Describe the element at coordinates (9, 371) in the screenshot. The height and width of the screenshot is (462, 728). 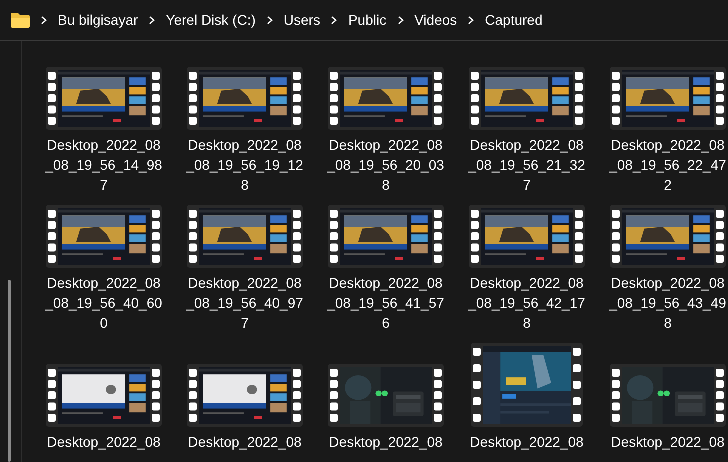
I see `scrollbar-thumb` at that location.